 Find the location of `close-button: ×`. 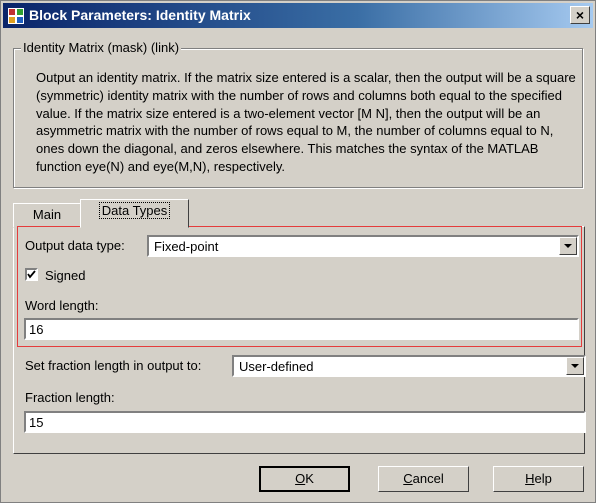

close-button: × is located at coordinates (580, 15).